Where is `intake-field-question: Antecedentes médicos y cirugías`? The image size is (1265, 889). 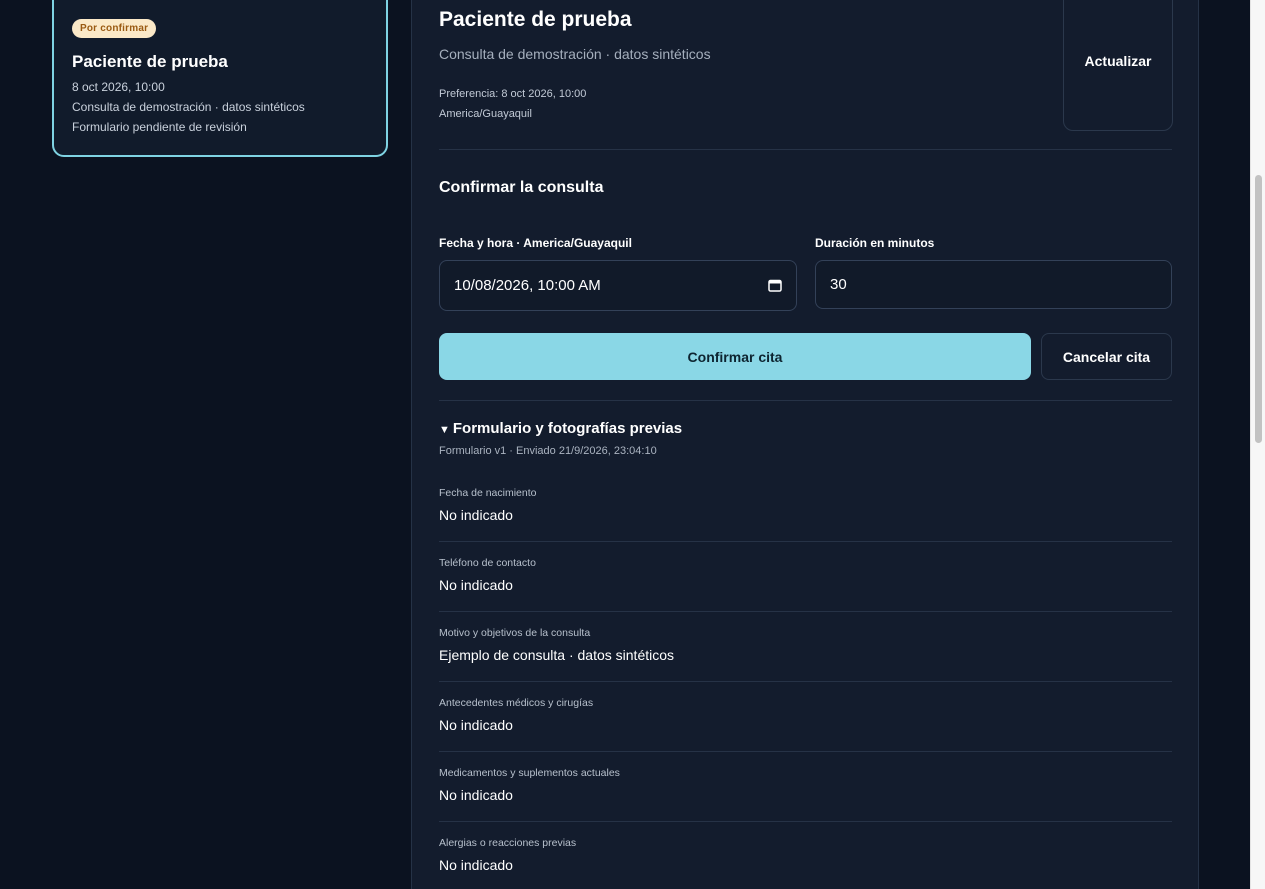 intake-field-question: Antecedentes médicos y cirugías is located at coordinates (516, 703).